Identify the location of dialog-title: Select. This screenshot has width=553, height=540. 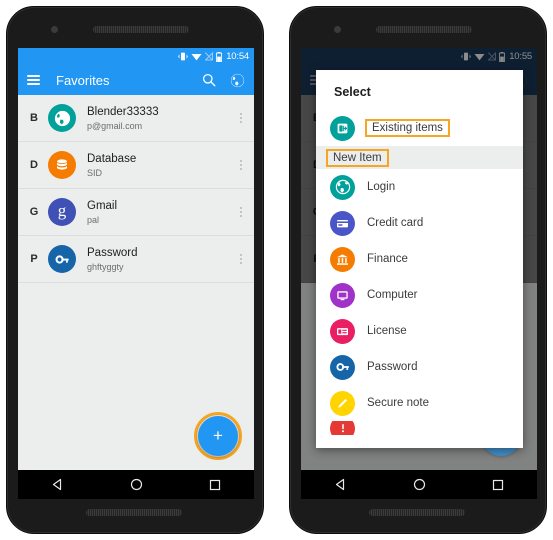
(352, 92).